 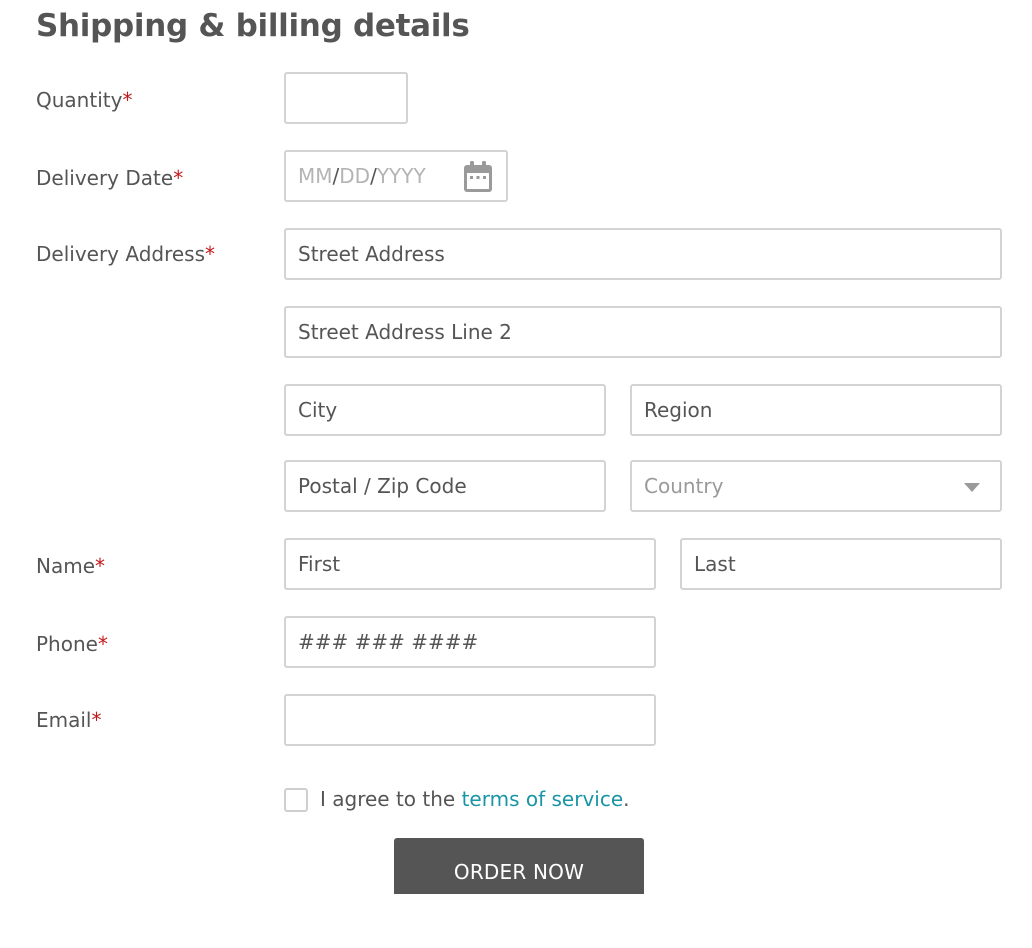 I want to click on phone-placeholder: ### ### ####, so click(x=388, y=642).